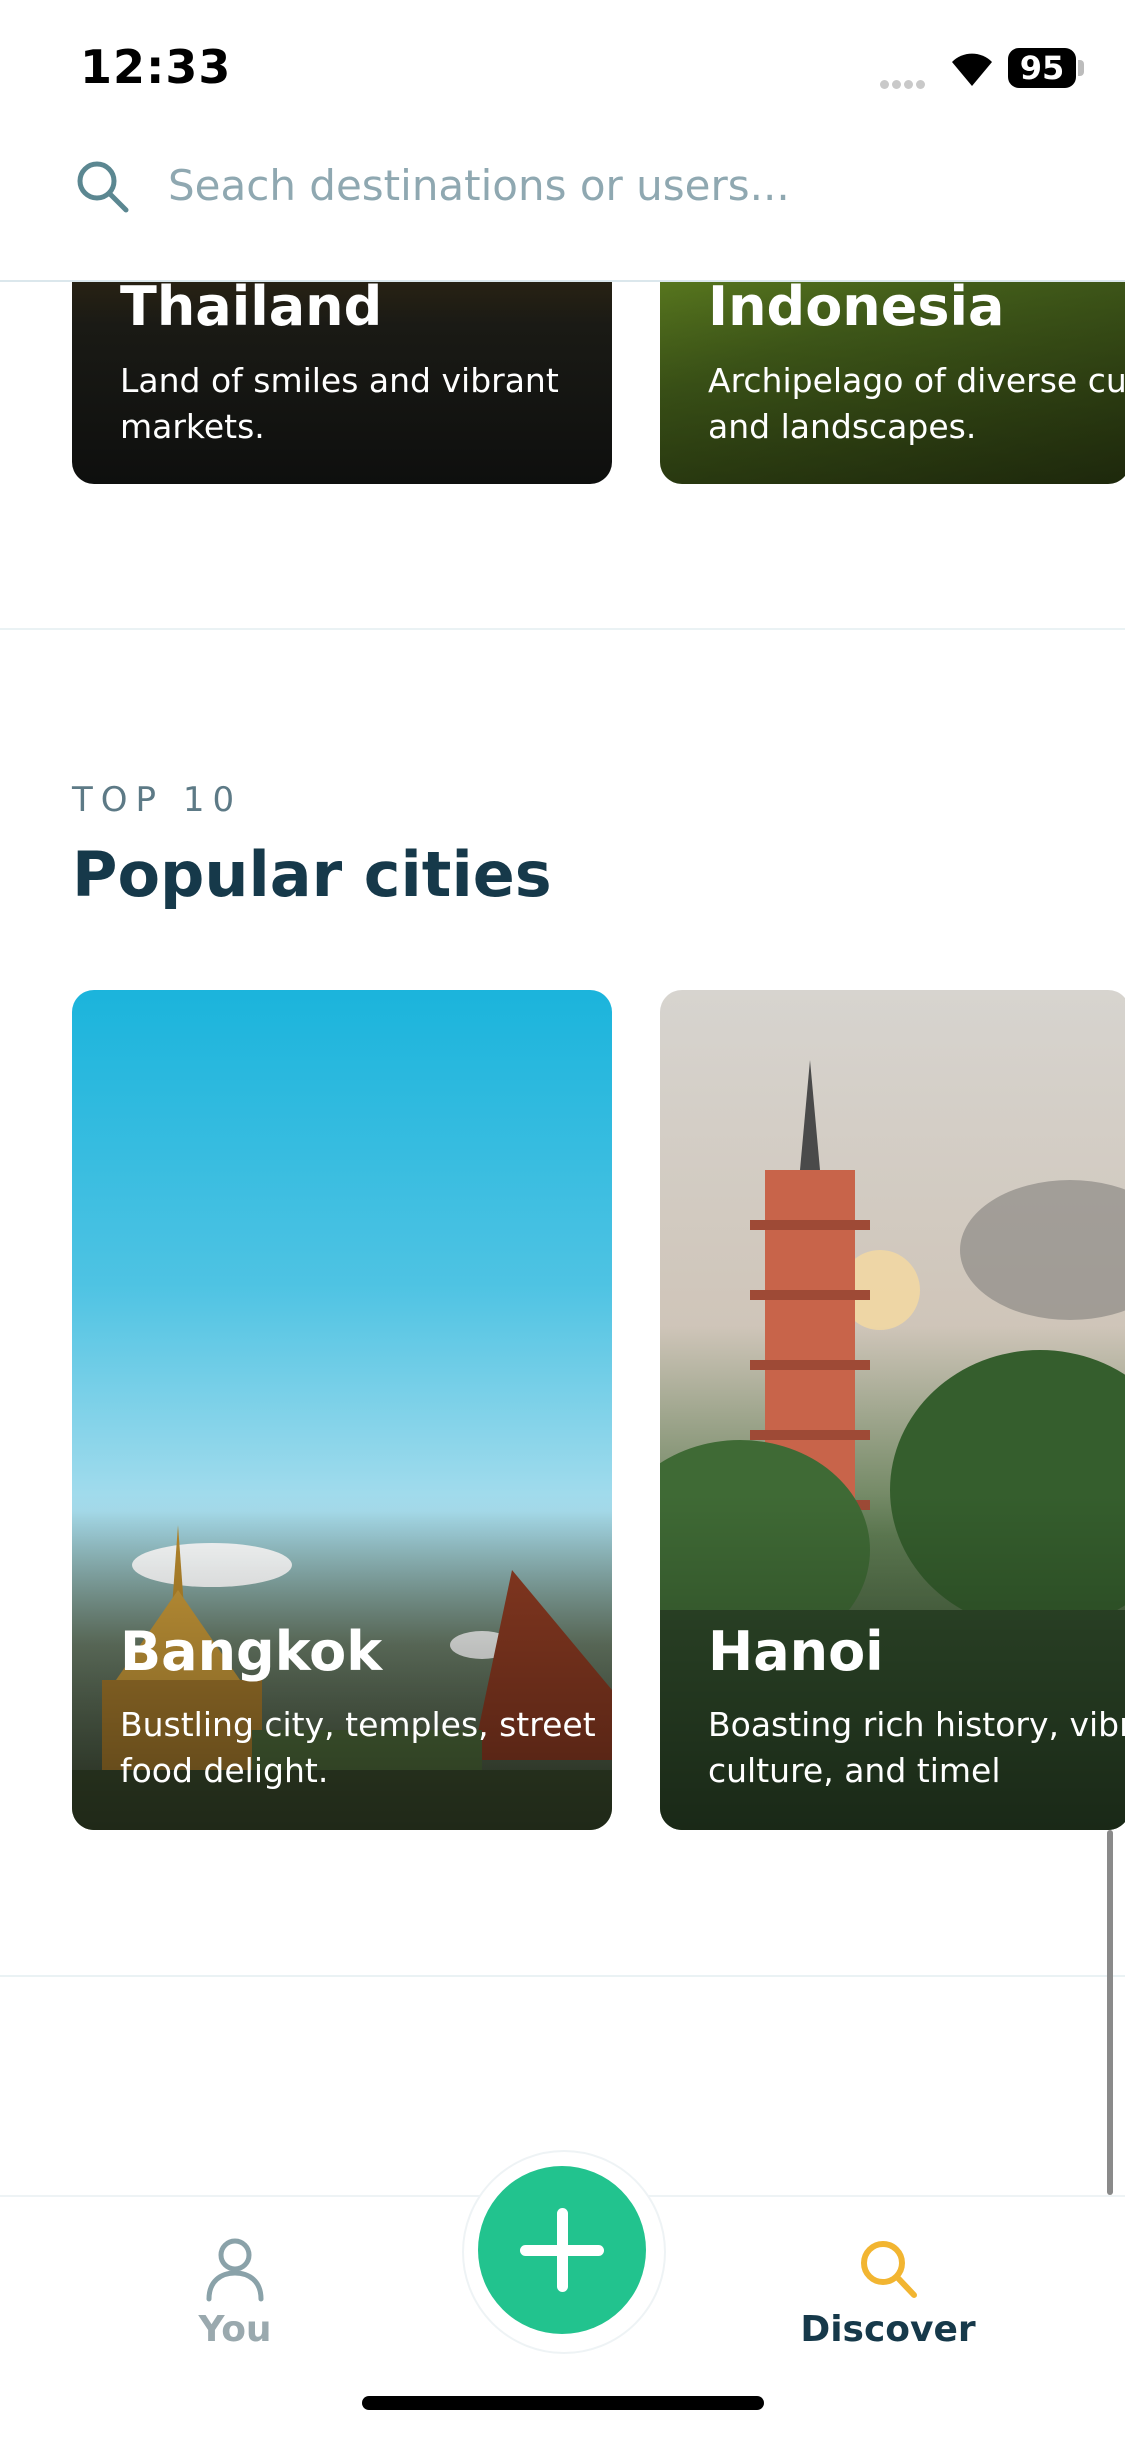 The image size is (1125, 2438). I want to click on country-description: Land of smiles and vibrant markets., so click(339, 403).